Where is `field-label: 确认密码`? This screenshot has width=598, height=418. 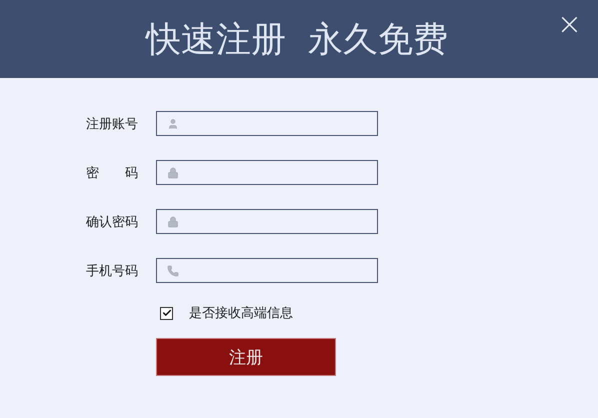 field-label: 确认密码 is located at coordinates (112, 222).